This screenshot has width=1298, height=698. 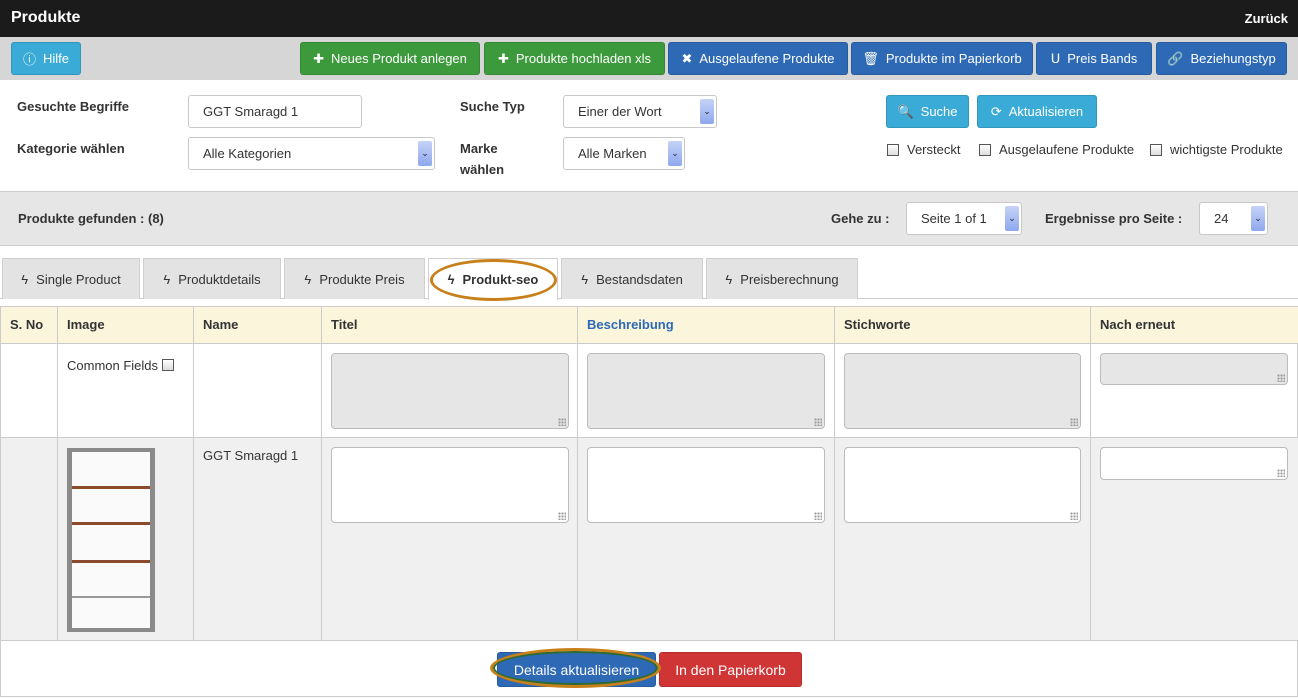 I want to click on relationship-type-button: 🔗 Beziehungstyp, so click(x=1221, y=58).